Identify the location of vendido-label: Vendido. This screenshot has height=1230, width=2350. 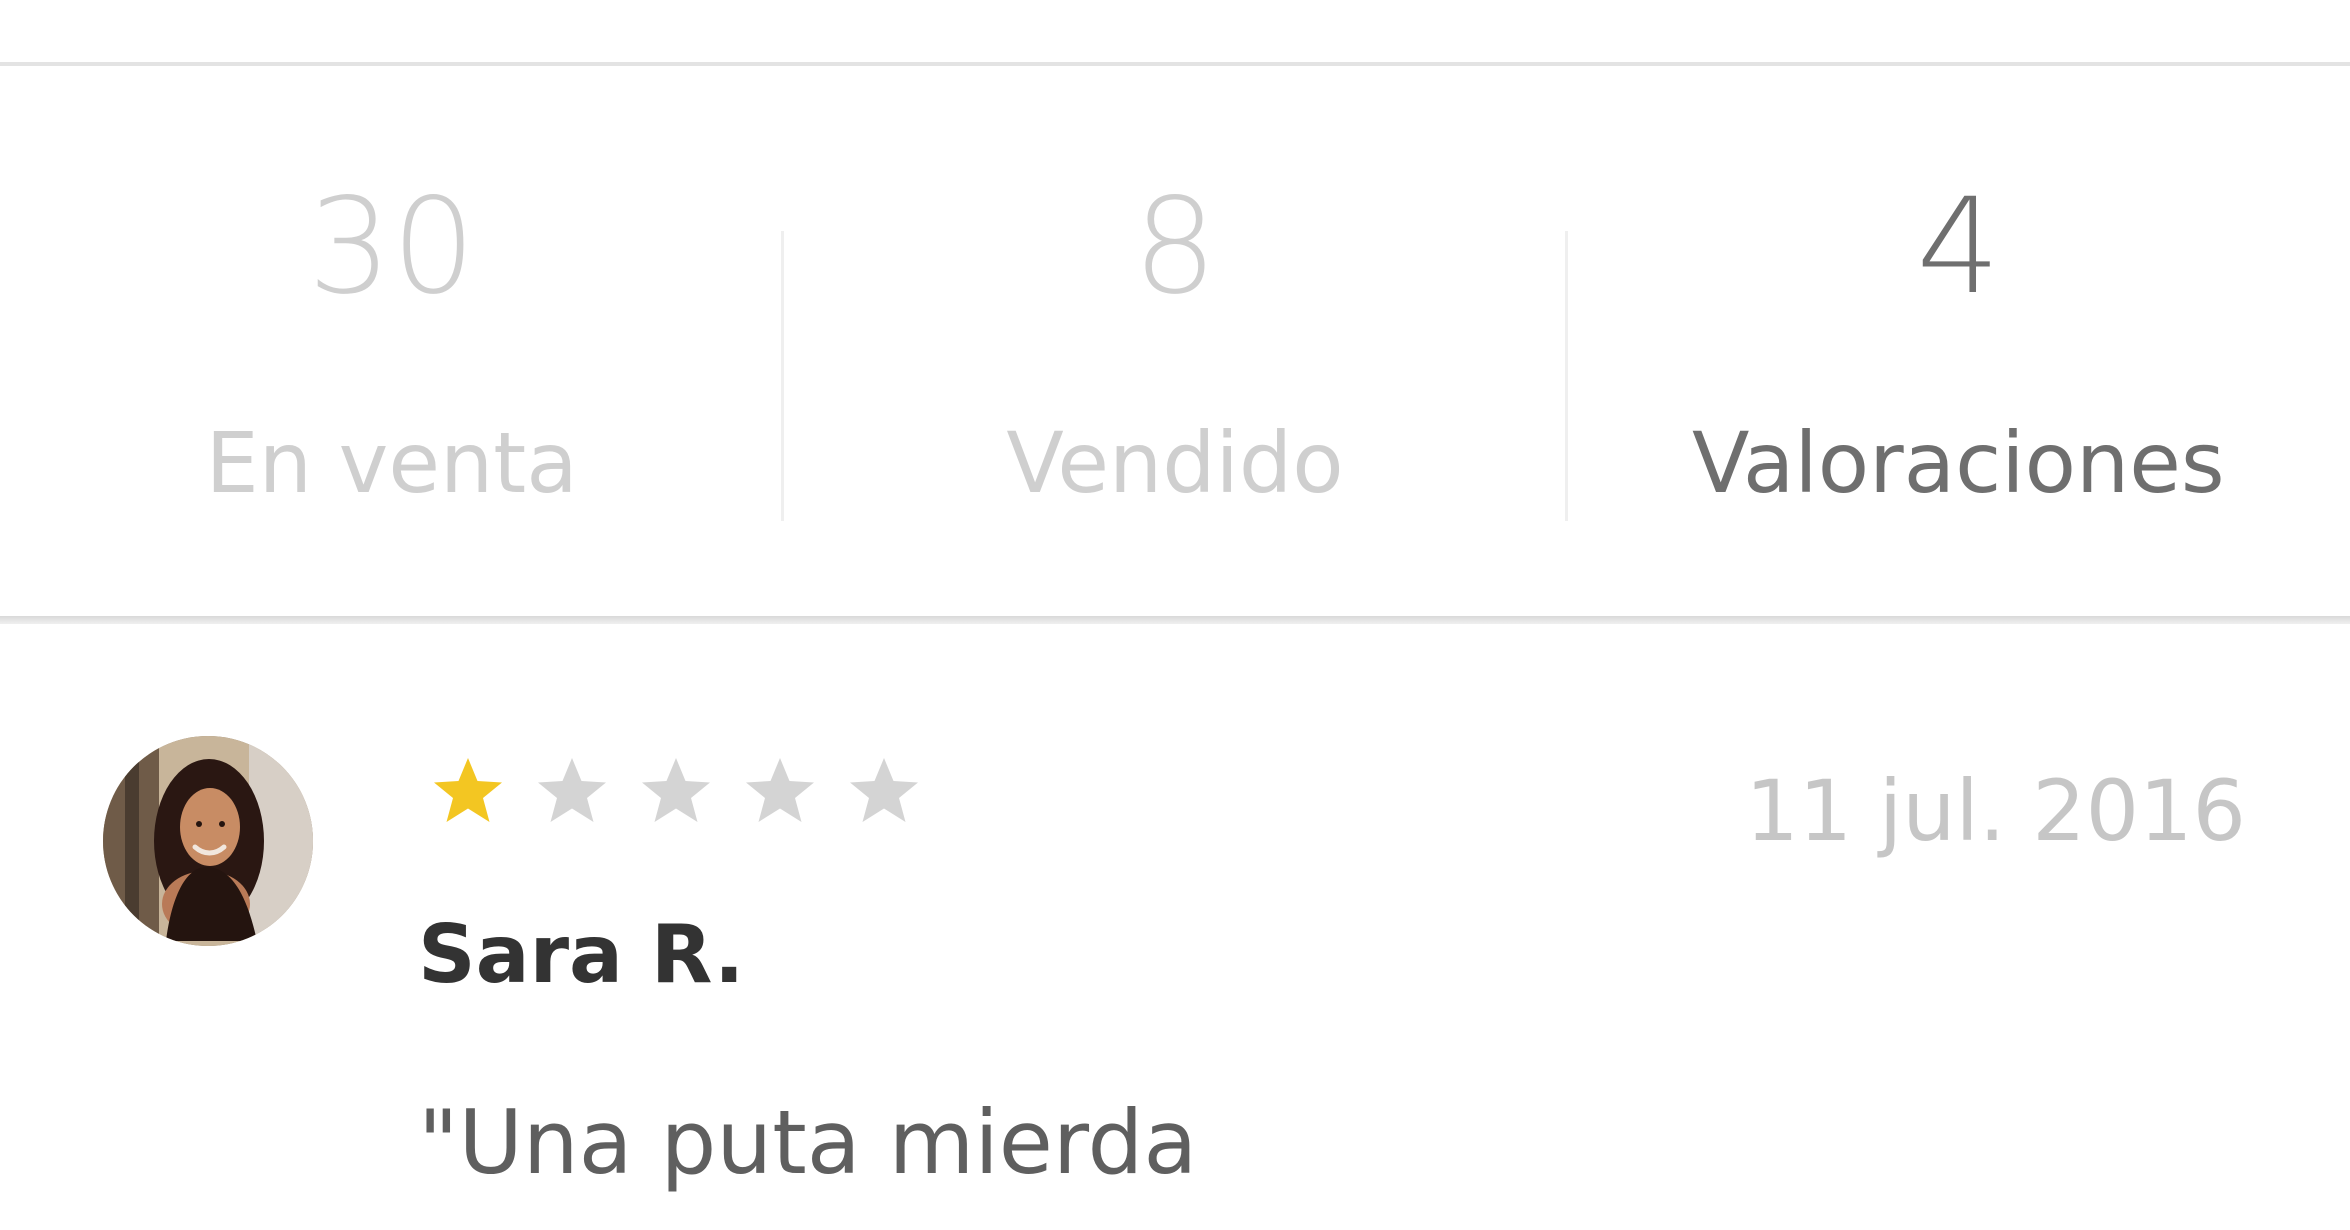
(1175, 463).